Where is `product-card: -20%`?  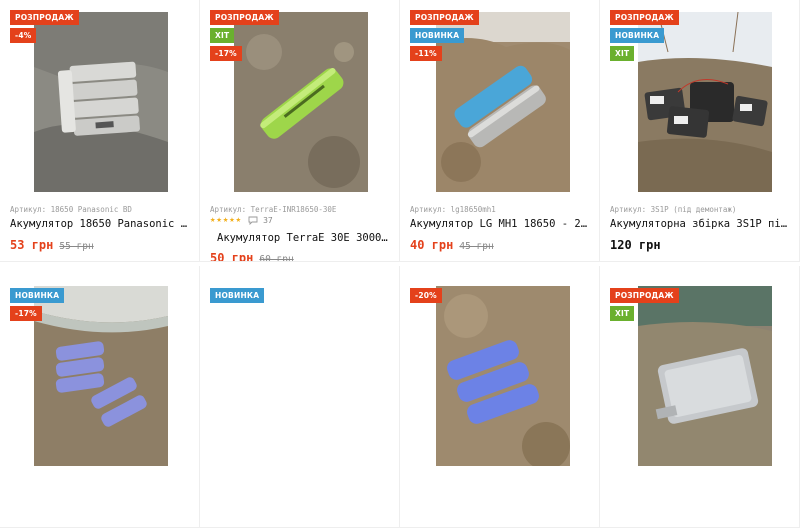
product-card: -20% is located at coordinates (500, 397).